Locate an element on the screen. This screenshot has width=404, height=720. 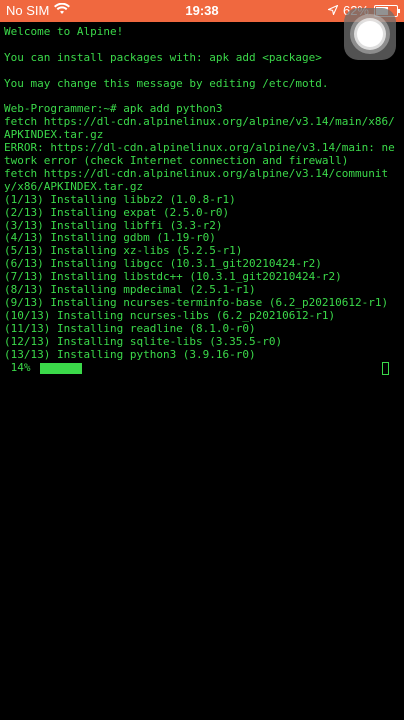
progress-row: 14% is located at coordinates (202, 368).